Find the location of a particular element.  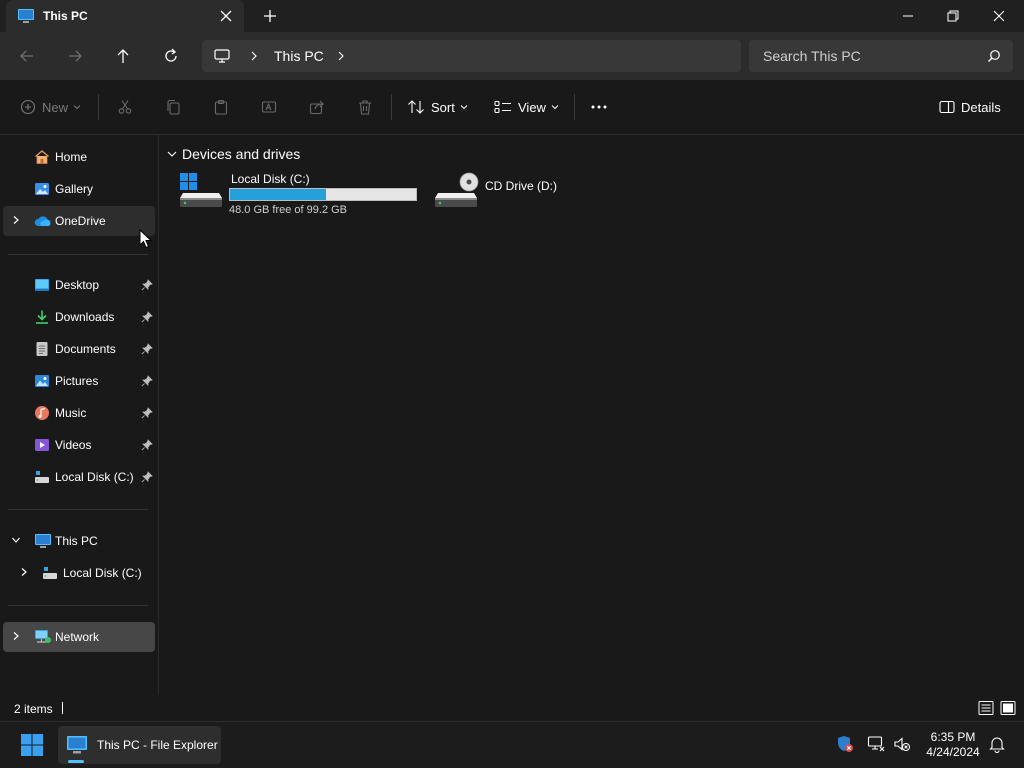

see-more-button is located at coordinates (599, 107).